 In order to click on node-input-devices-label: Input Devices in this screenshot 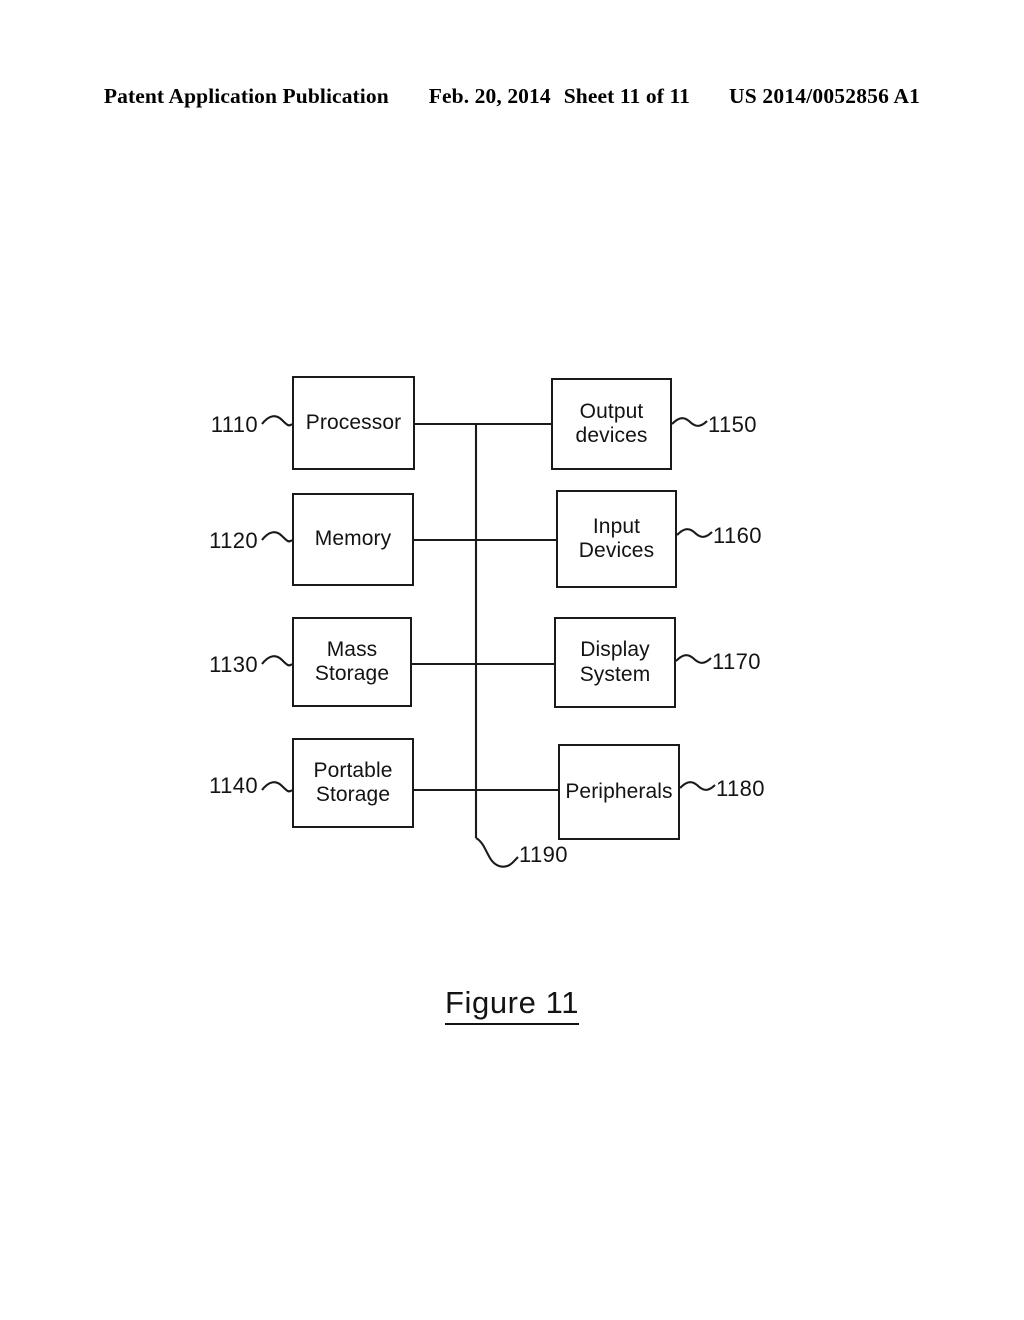, I will do `click(616, 538)`.